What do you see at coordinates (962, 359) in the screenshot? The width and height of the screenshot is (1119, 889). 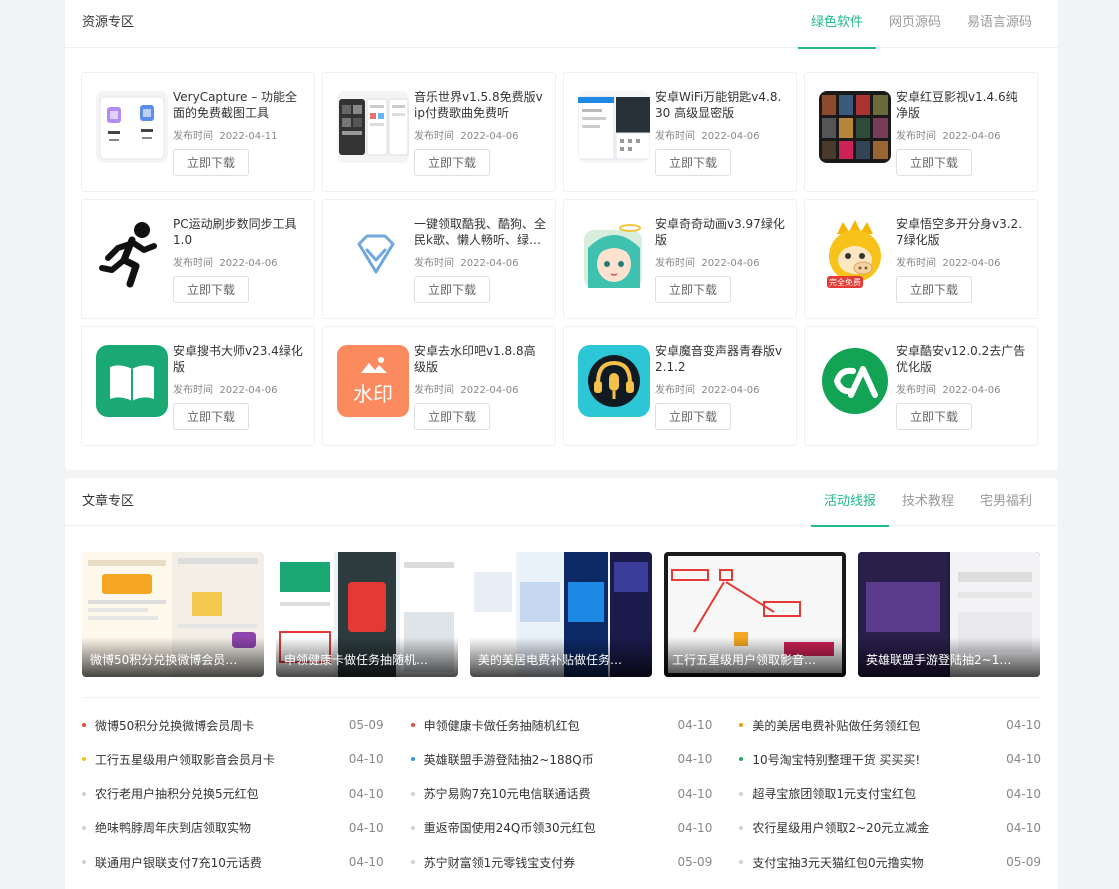 I see `software-title: 安卓酷安v12.0.2去广告优化版` at bounding box center [962, 359].